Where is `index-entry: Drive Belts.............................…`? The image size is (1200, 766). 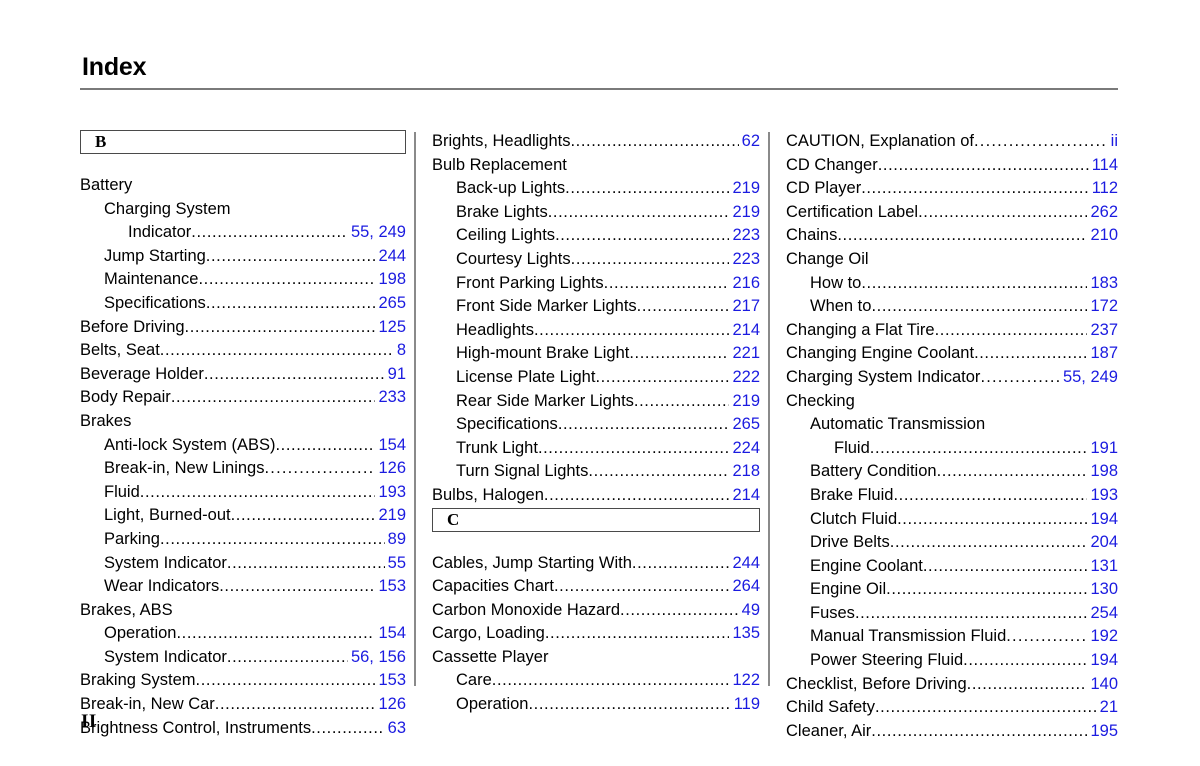 index-entry: Drive Belts.............................… is located at coordinates (952, 543).